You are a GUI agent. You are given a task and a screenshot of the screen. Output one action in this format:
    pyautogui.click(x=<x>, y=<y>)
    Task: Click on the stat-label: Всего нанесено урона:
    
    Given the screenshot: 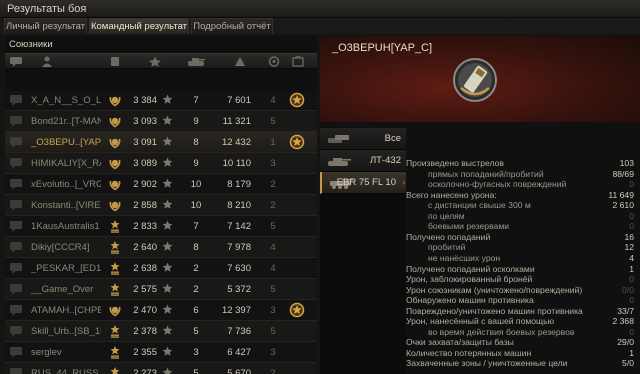 What is the action you would take?
    pyautogui.click(x=451, y=194)
    